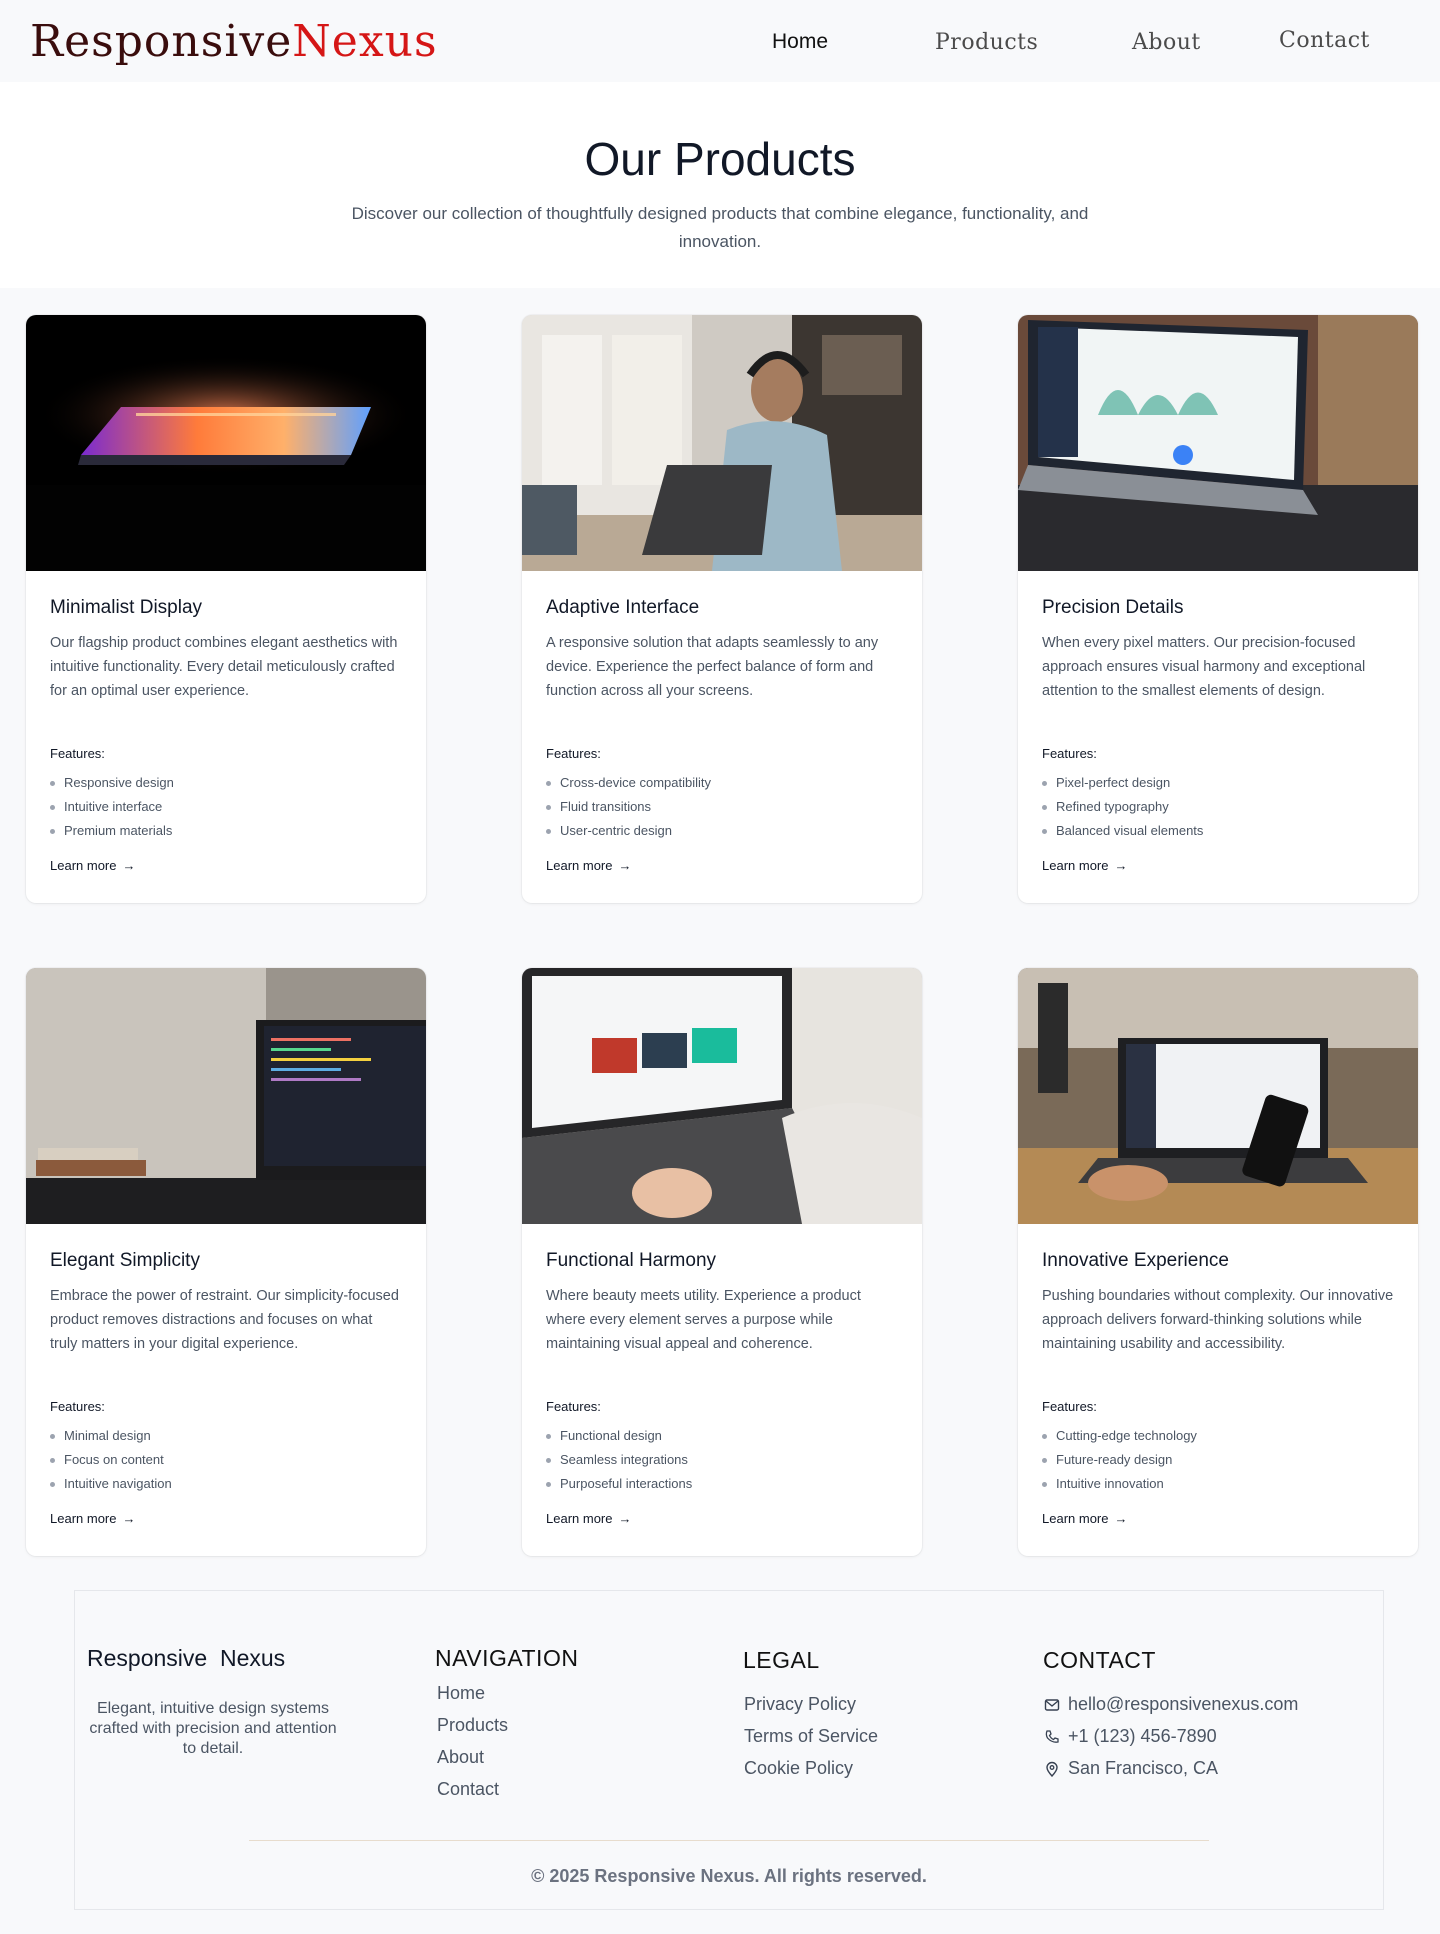 The image size is (1440, 1934). Describe the element at coordinates (811, 1736) in the screenshot. I see `footer-link-terms: Terms of Service` at that location.